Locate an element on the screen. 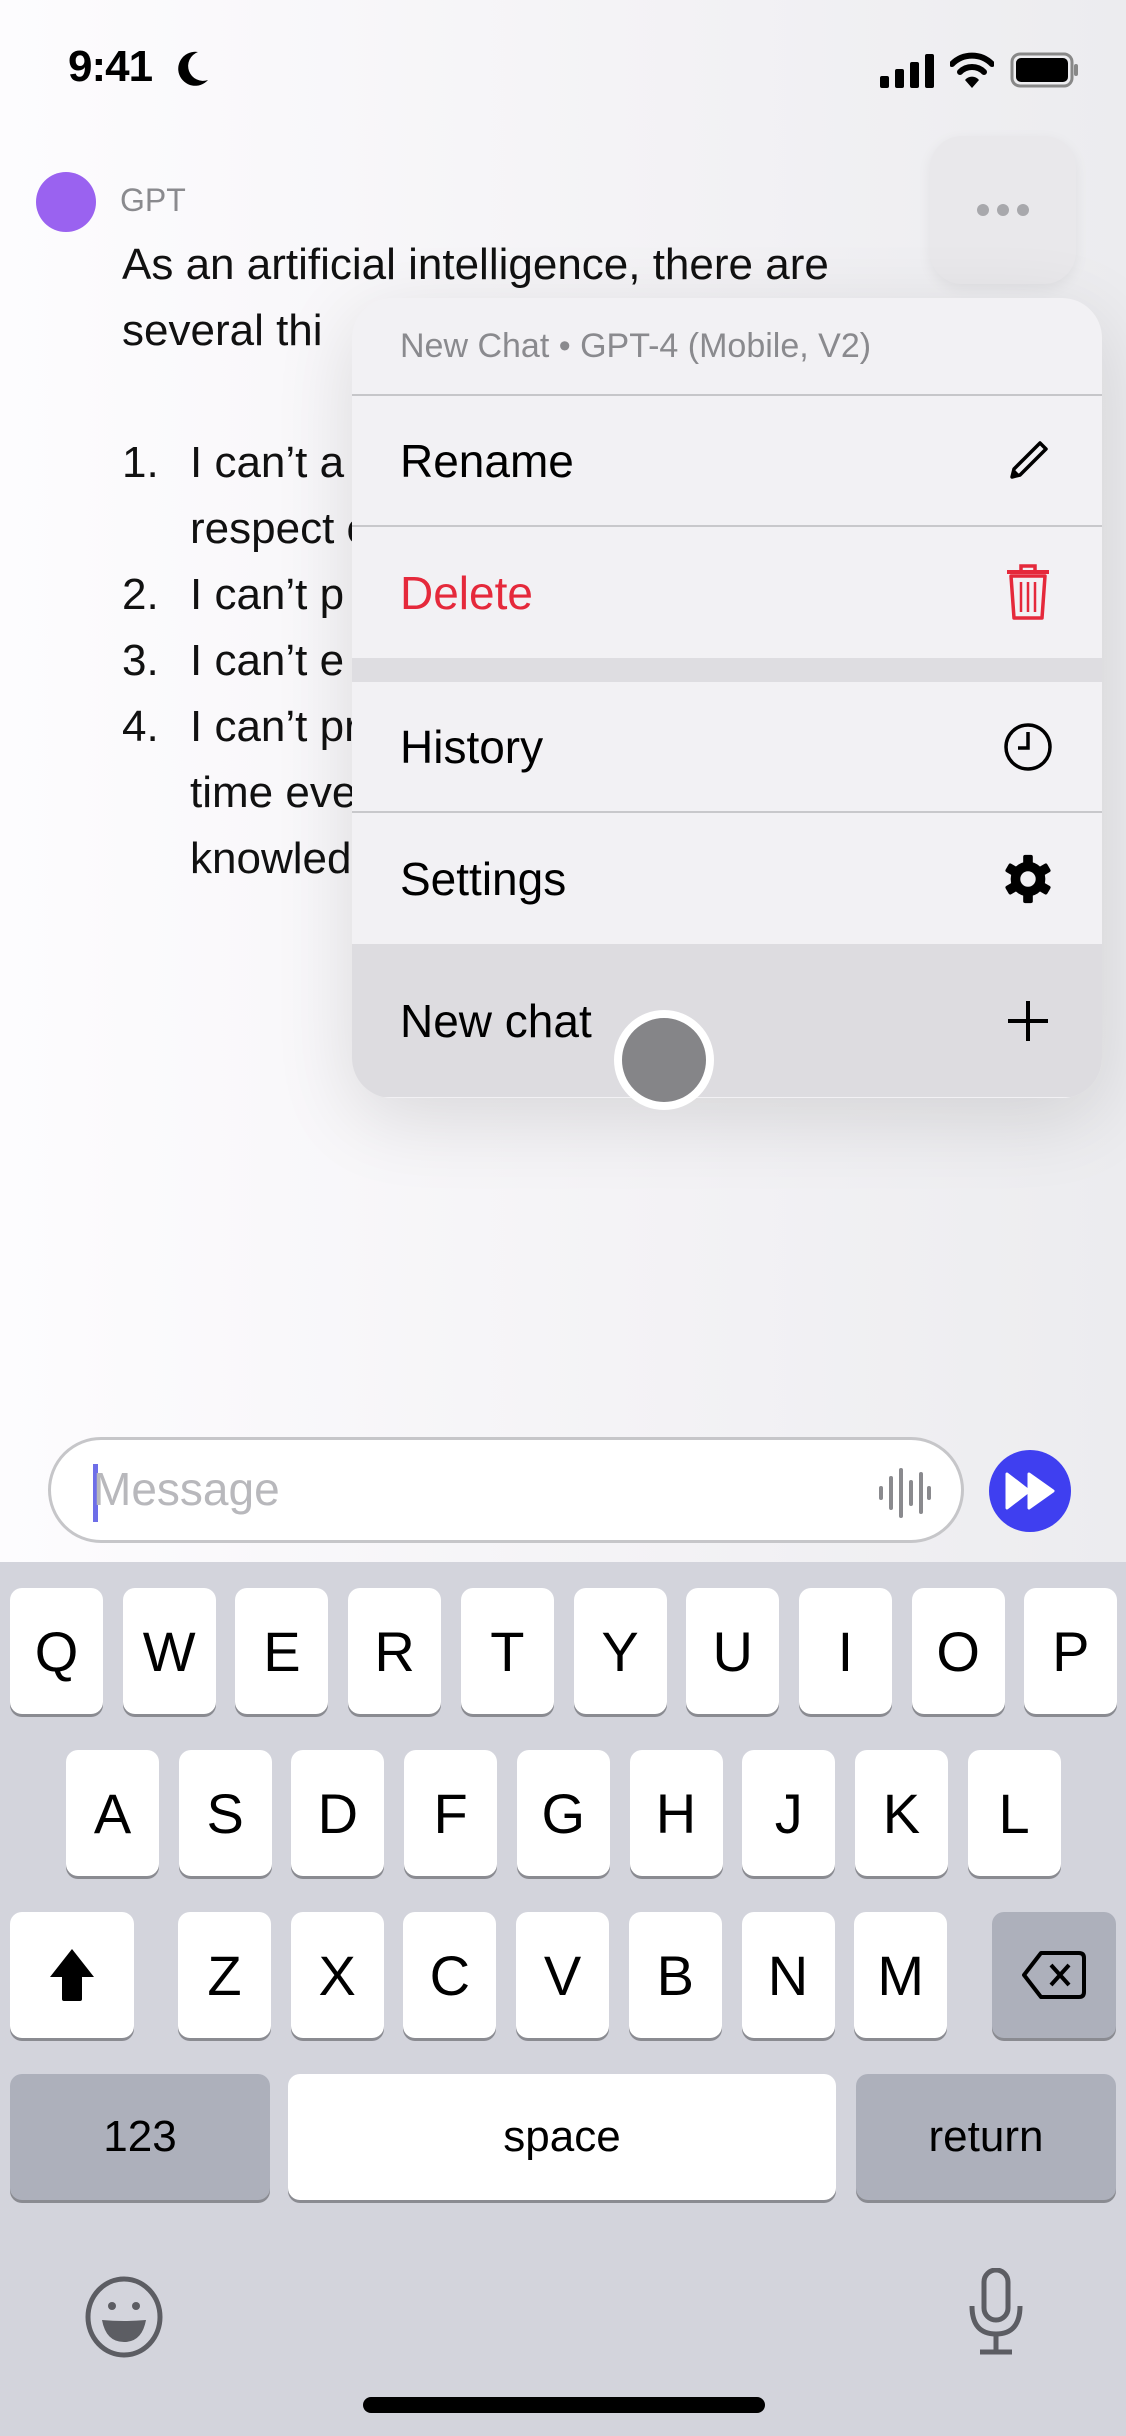 This screenshot has width=1126, height=2436. battery-icon is located at coordinates (1044, 70).